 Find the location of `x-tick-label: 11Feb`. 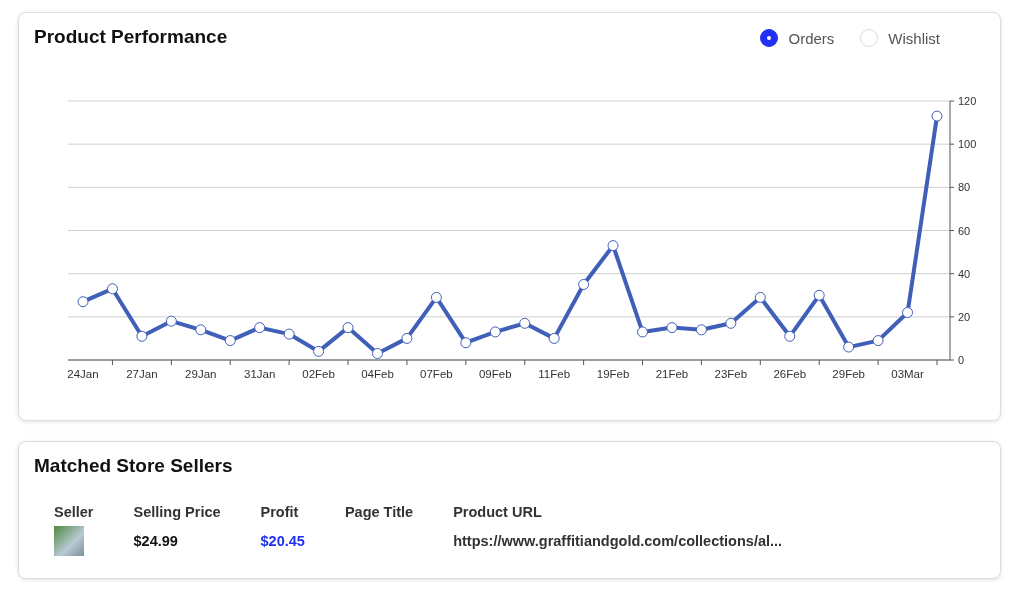

x-tick-label: 11Feb is located at coordinates (554, 374).